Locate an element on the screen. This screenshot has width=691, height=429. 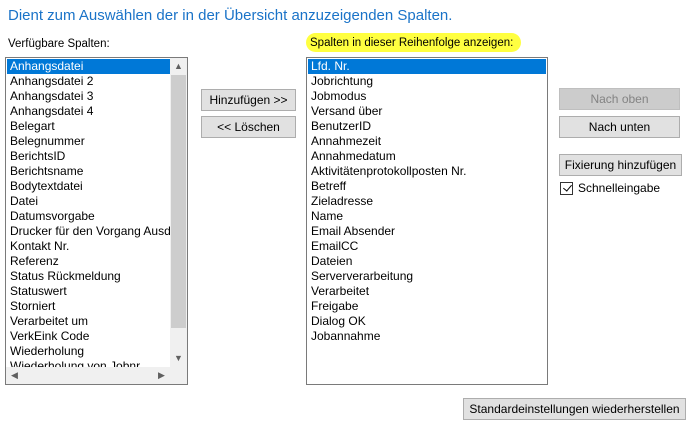
selected-column-list-item: Dateien is located at coordinates (427, 261).